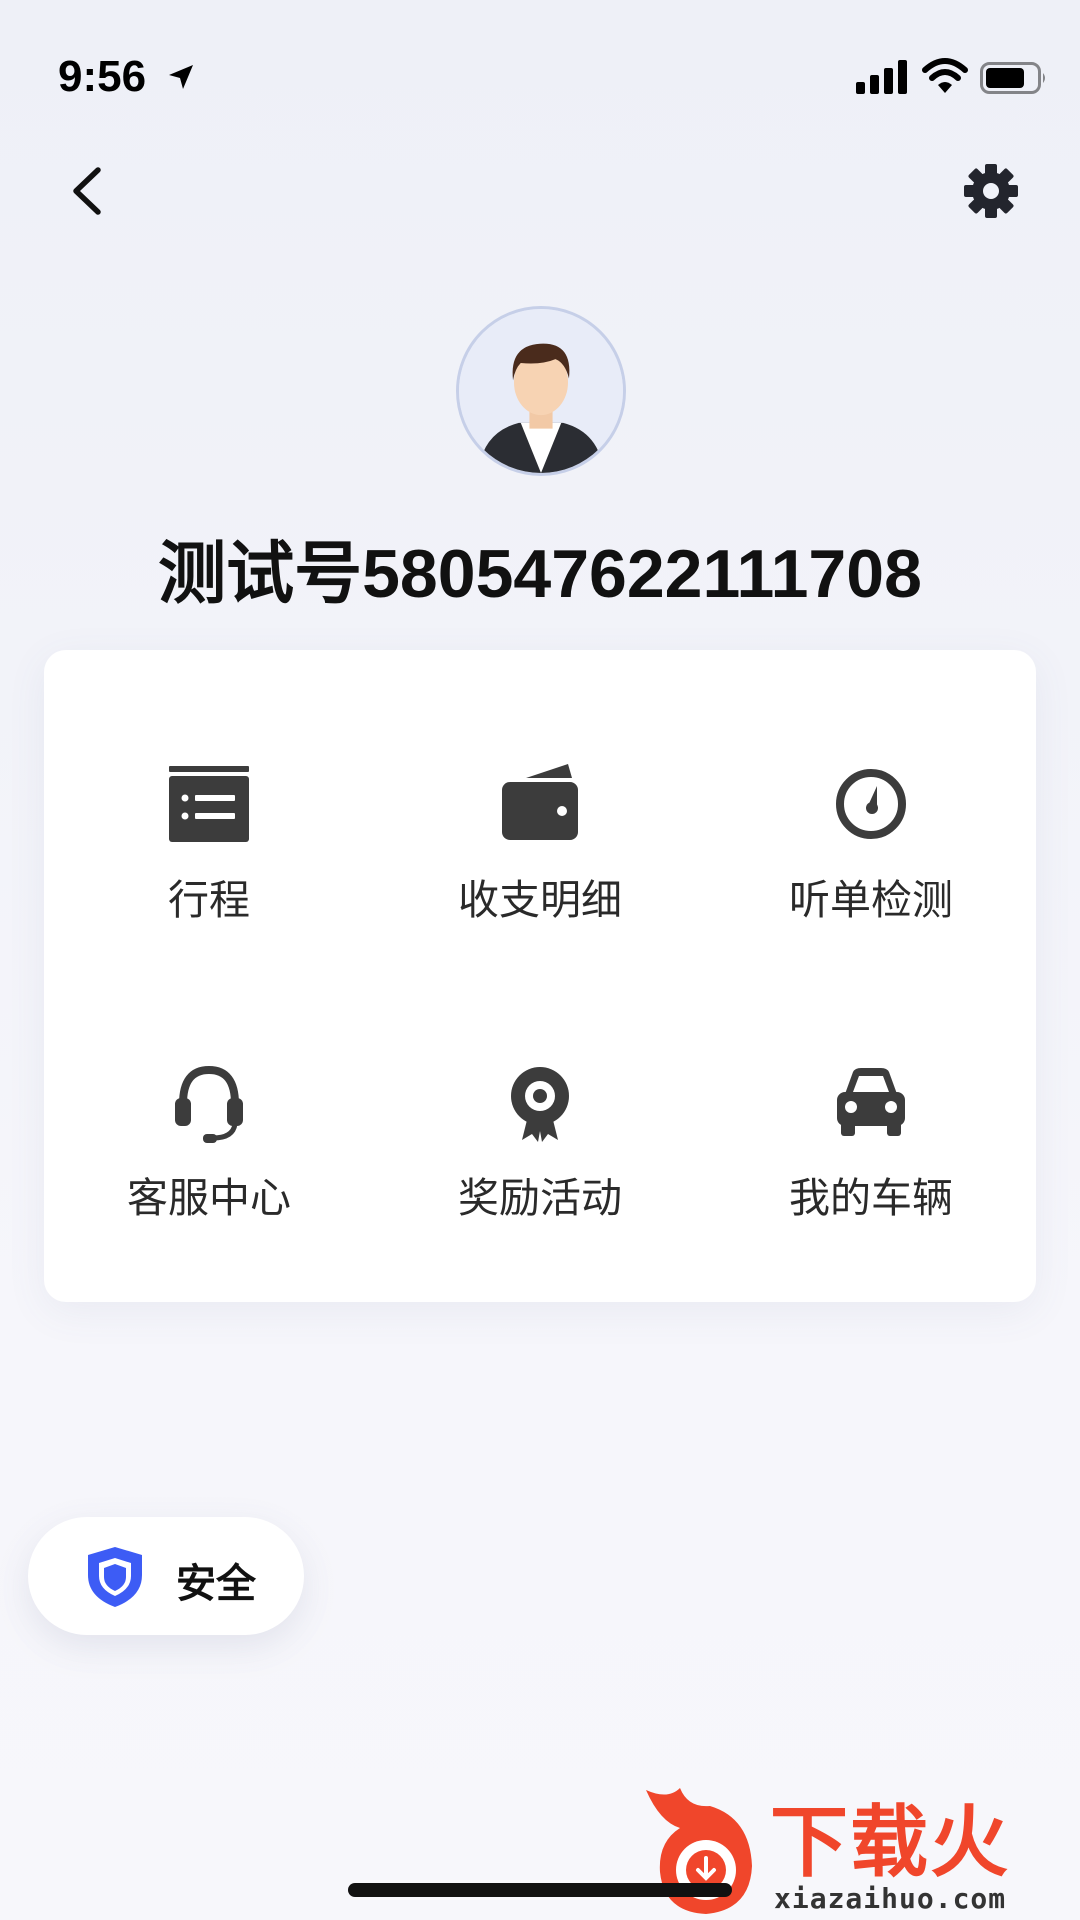 This screenshot has height=1920, width=1080. I want to click on location-arrow-icon, so click(181, 77).